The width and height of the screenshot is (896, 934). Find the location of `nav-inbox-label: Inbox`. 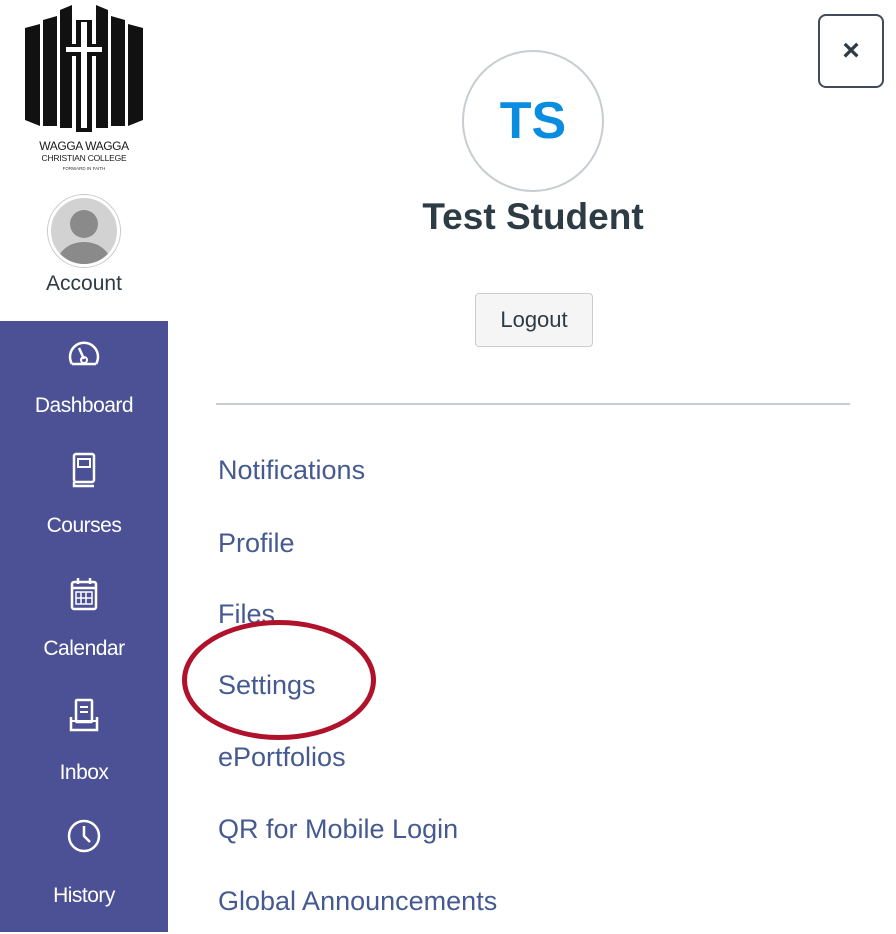

nav-inbox-label: Inbox is located at coordinates (84, 772).